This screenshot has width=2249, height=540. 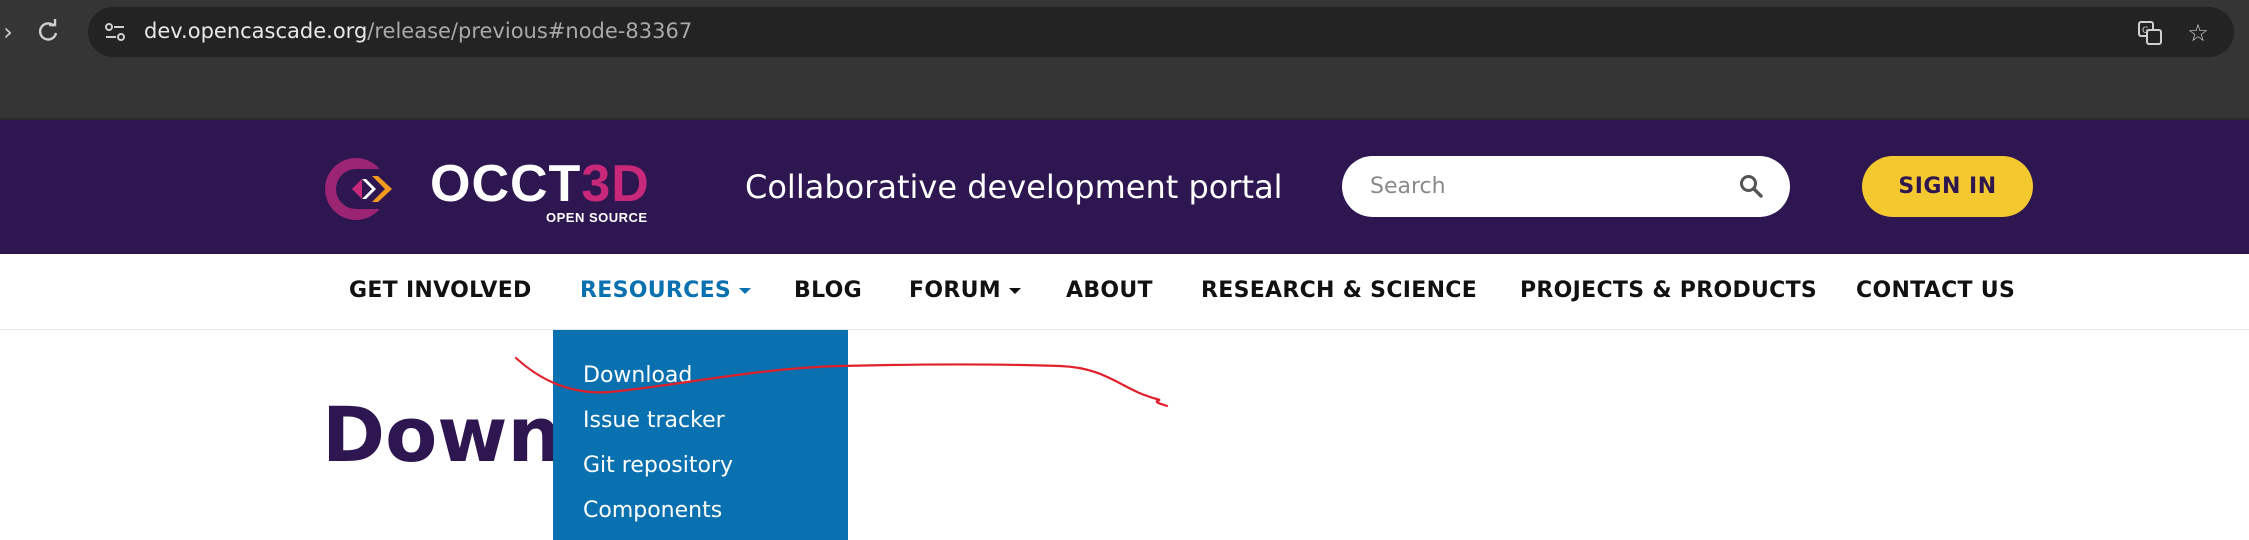 I want to click on sign-in-button: SIGN IN, so click(x=1947, y=186).